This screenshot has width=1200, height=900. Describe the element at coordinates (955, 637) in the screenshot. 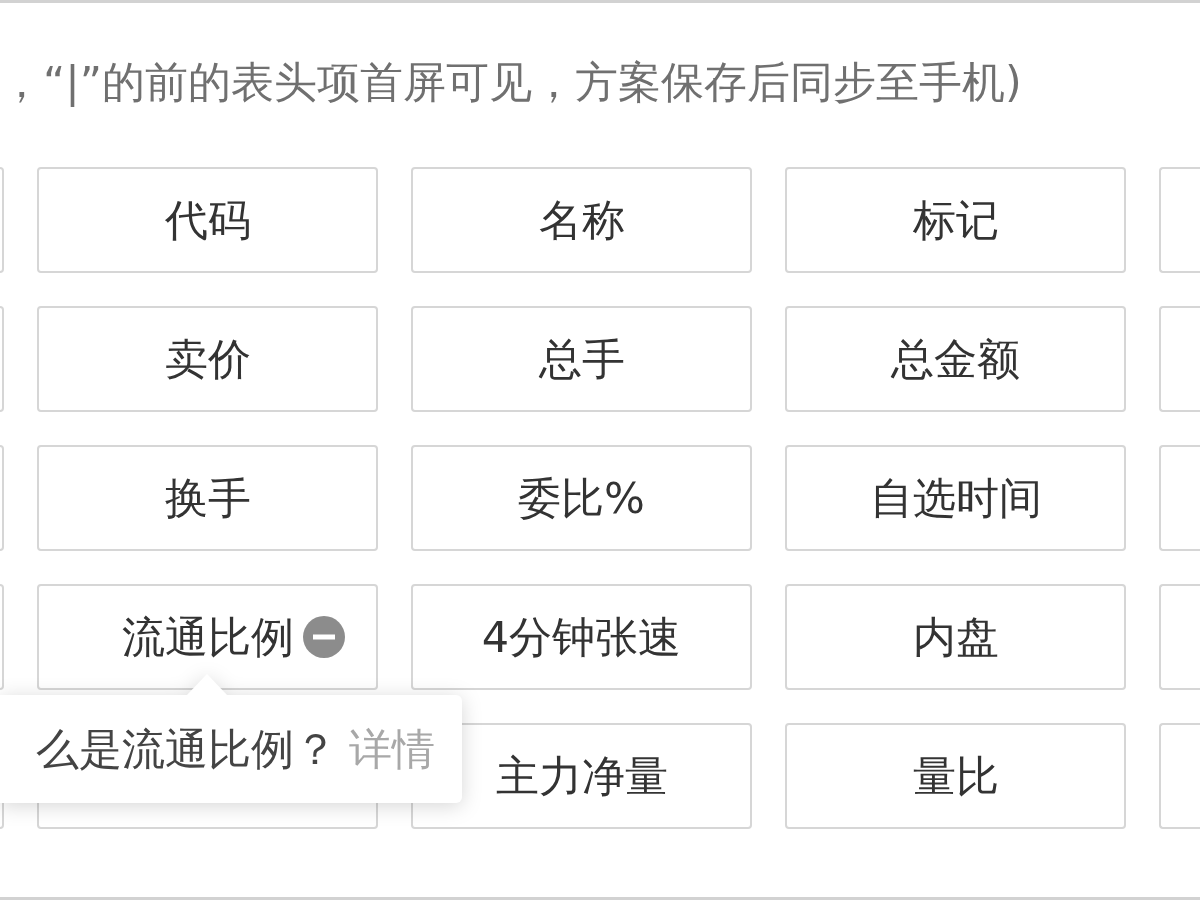

I see `column-option: 内盘` at that location.